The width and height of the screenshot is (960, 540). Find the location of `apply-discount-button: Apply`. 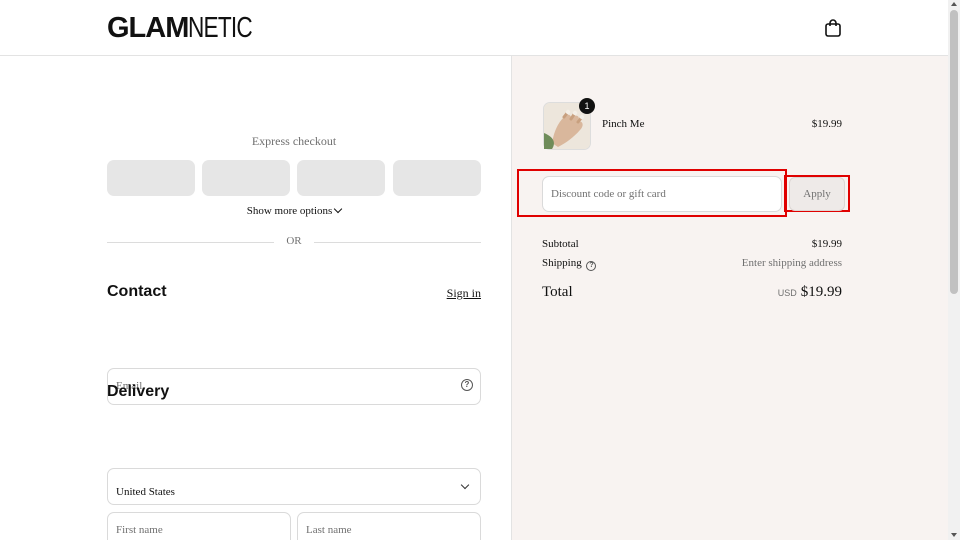

apply-discount-button: Apply is located at coordinates (817, 194).